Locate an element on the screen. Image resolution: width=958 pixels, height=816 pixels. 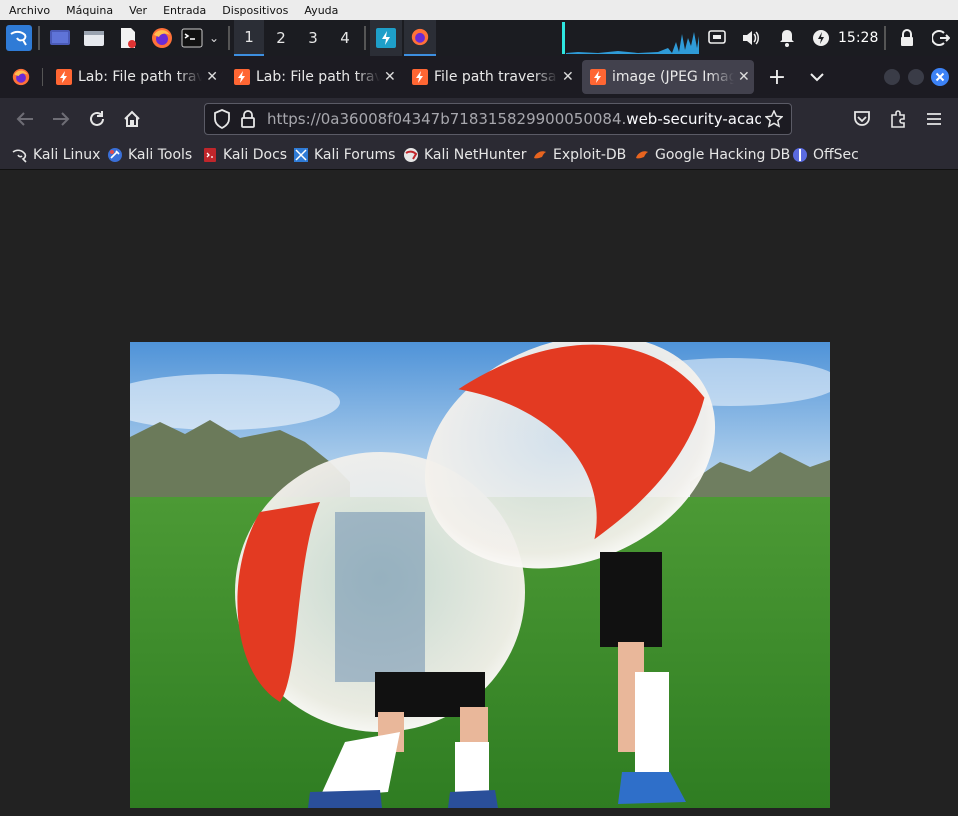
menu-maquina: Máquina is located at coordinates (88, 10).